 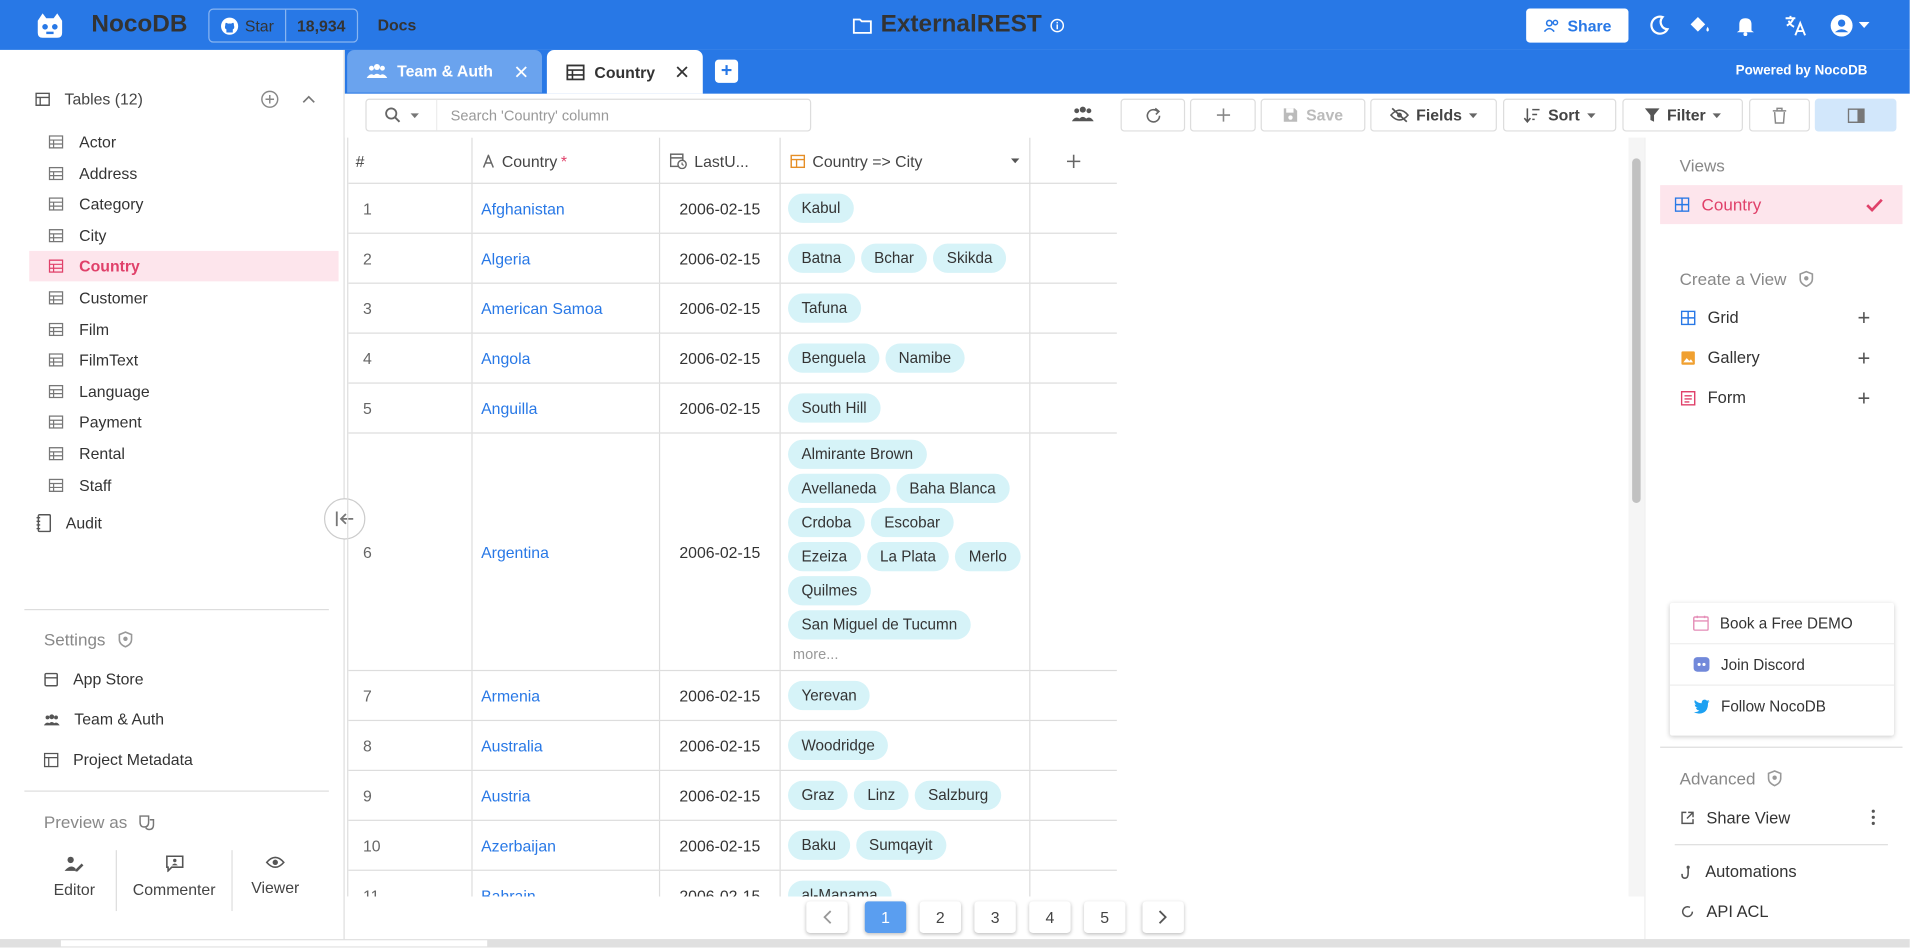 I want to click on add-grid-view-icon: +, so click(x=1863, y=318).